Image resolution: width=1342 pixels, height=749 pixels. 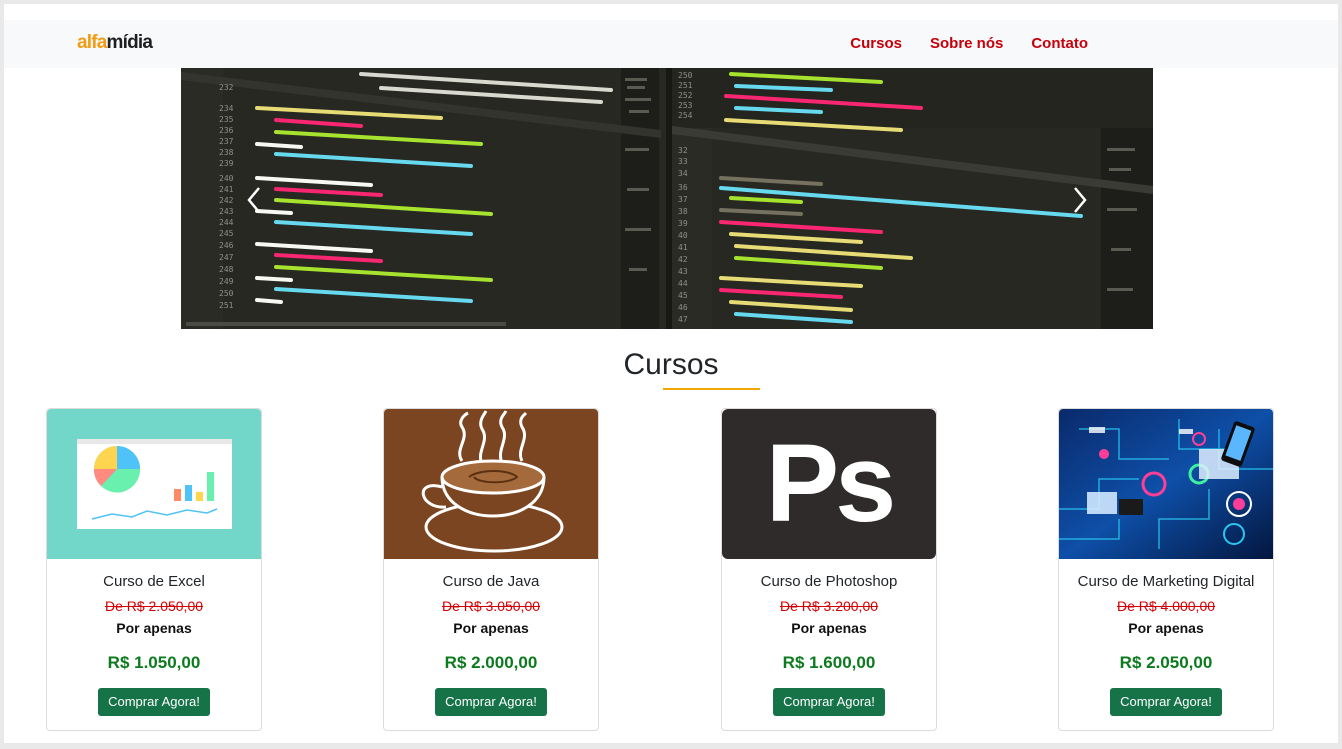 What do you see at coordinates (829, 581) in the screenshot?
I see `course-title: Curso de Photoshop` at bounding box center [829, 581].